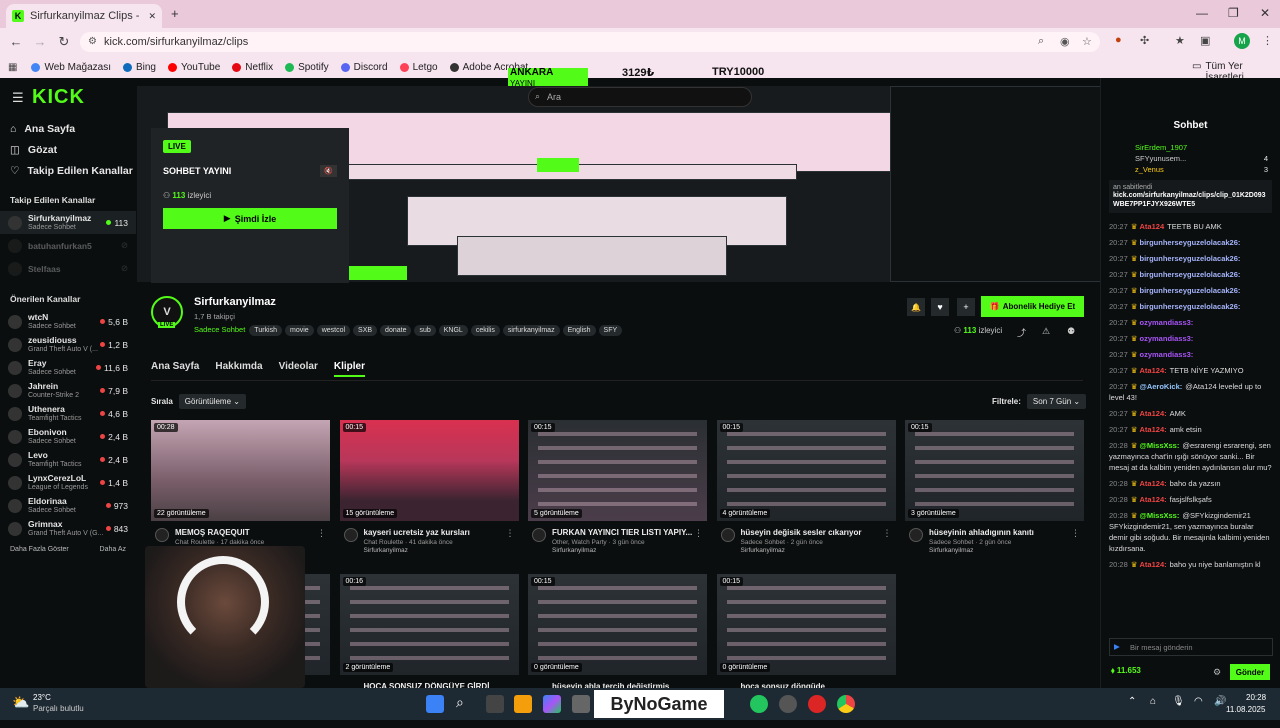 The width and height of the screenshot is (1280, 728). I want to click on filter-select: Son 7 Gün ⌄, so click(1056, 401).